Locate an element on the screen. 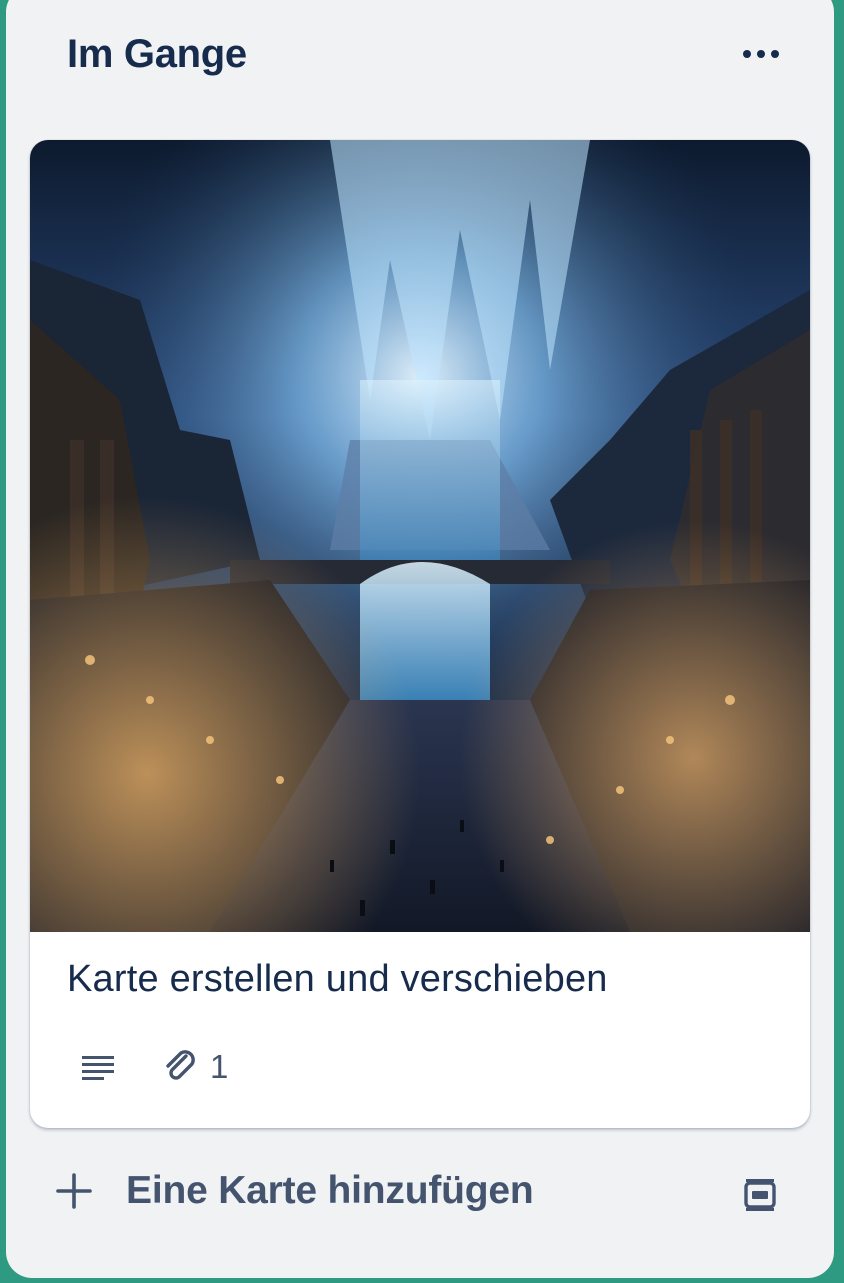  list-header: Im Gange is located at coordinates (420, 55).